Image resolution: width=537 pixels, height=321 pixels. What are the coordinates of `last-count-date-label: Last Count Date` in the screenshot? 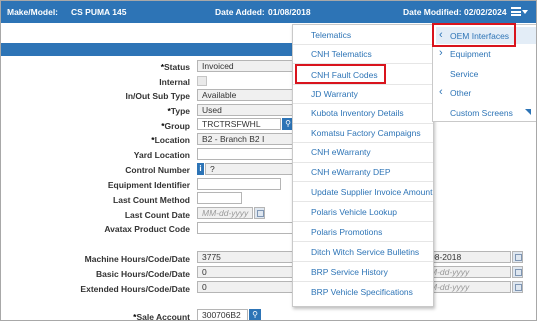 It's located at (157, 215).